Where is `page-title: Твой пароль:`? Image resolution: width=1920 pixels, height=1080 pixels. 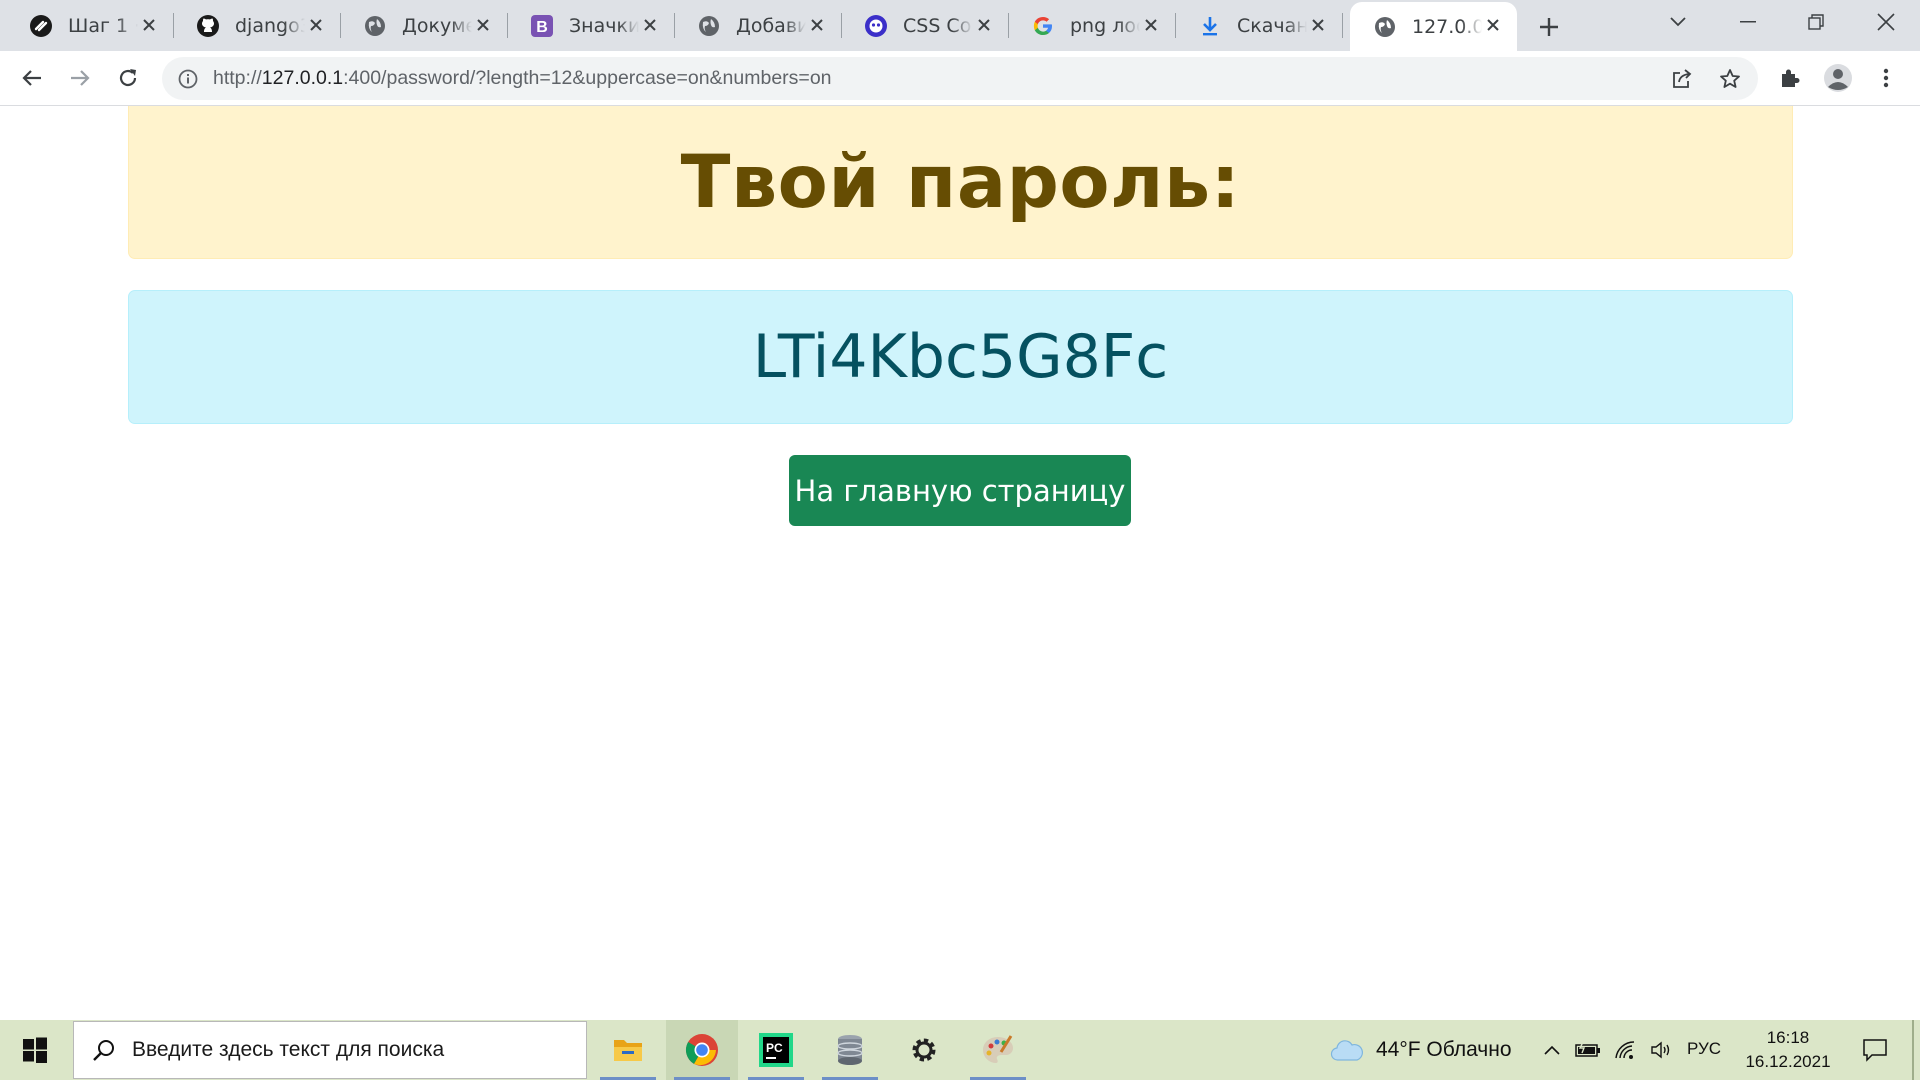
page-title: Твой пароль: is located at coordinates (960, 182).